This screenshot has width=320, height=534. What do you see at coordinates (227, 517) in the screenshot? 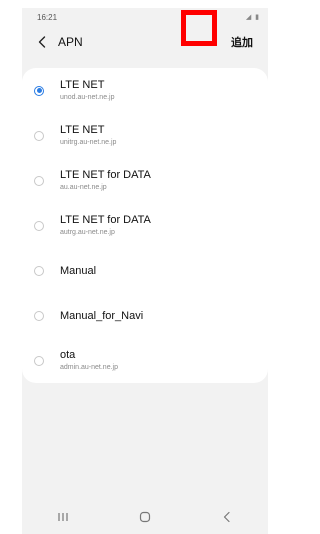
I see `back-nav-icon` at bounding box center [227, 517].